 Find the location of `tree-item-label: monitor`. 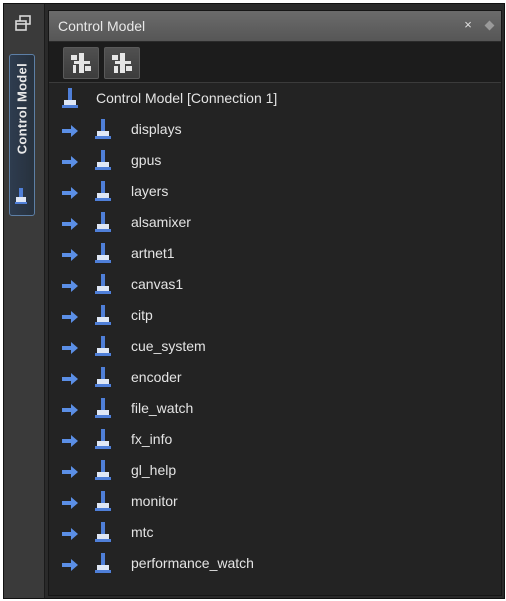

tree-item-label: monitor is located at coordinates (154, 501).